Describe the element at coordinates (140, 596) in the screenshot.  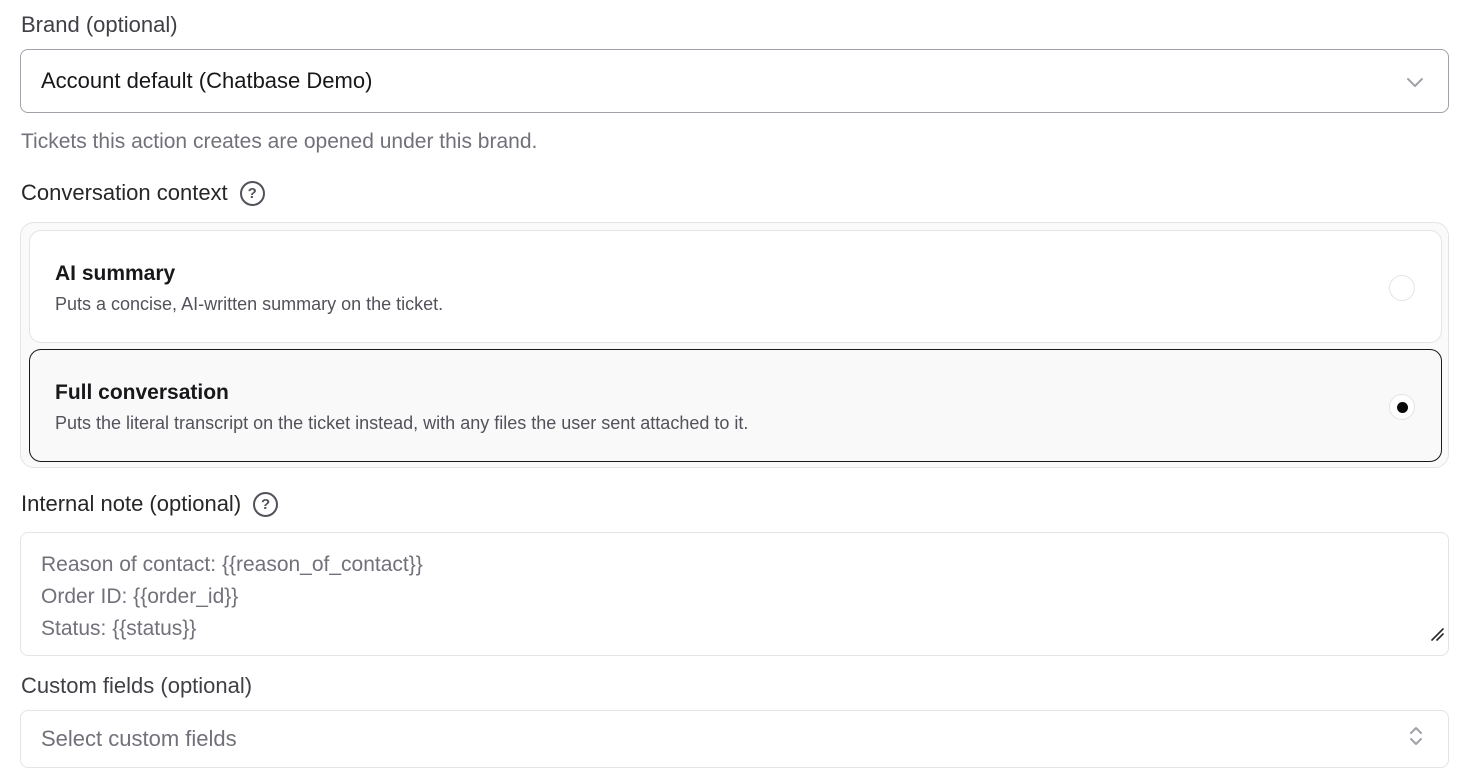
I see `placeholder-line: Order ID: {{order_id}}` at that location.